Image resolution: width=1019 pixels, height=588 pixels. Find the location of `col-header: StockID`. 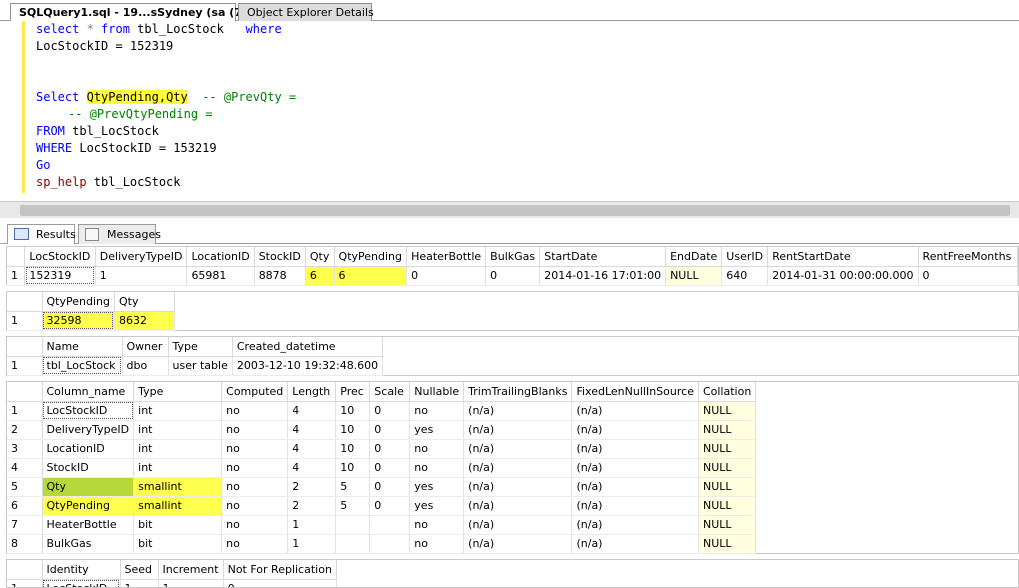

col-header: StockID is located at coordinates (280, 257).